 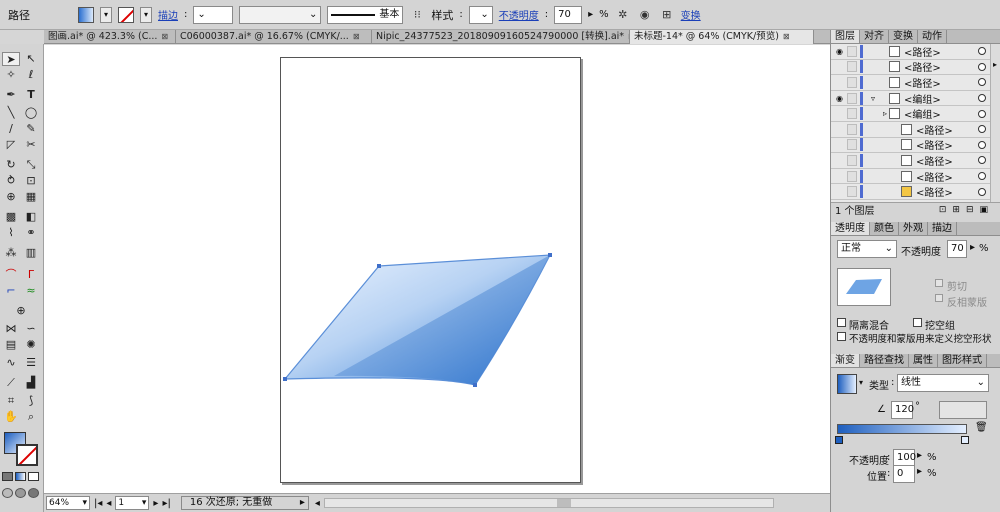 What do you see at coordinates (548, 503) in the screenshot?
I see `horizontal-scrollbar` at bounding box center [548, 503].